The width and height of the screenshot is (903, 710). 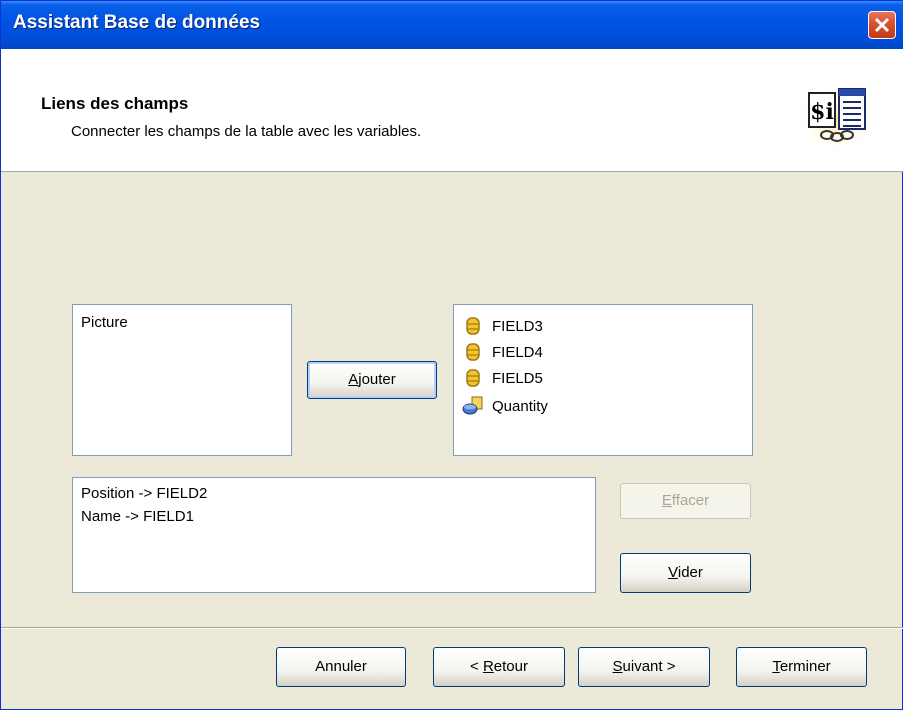 What do you see at coordinates (517, 326) in the screenshot?
I see `field-label: FIELD3` at bounding box center [517, 326].